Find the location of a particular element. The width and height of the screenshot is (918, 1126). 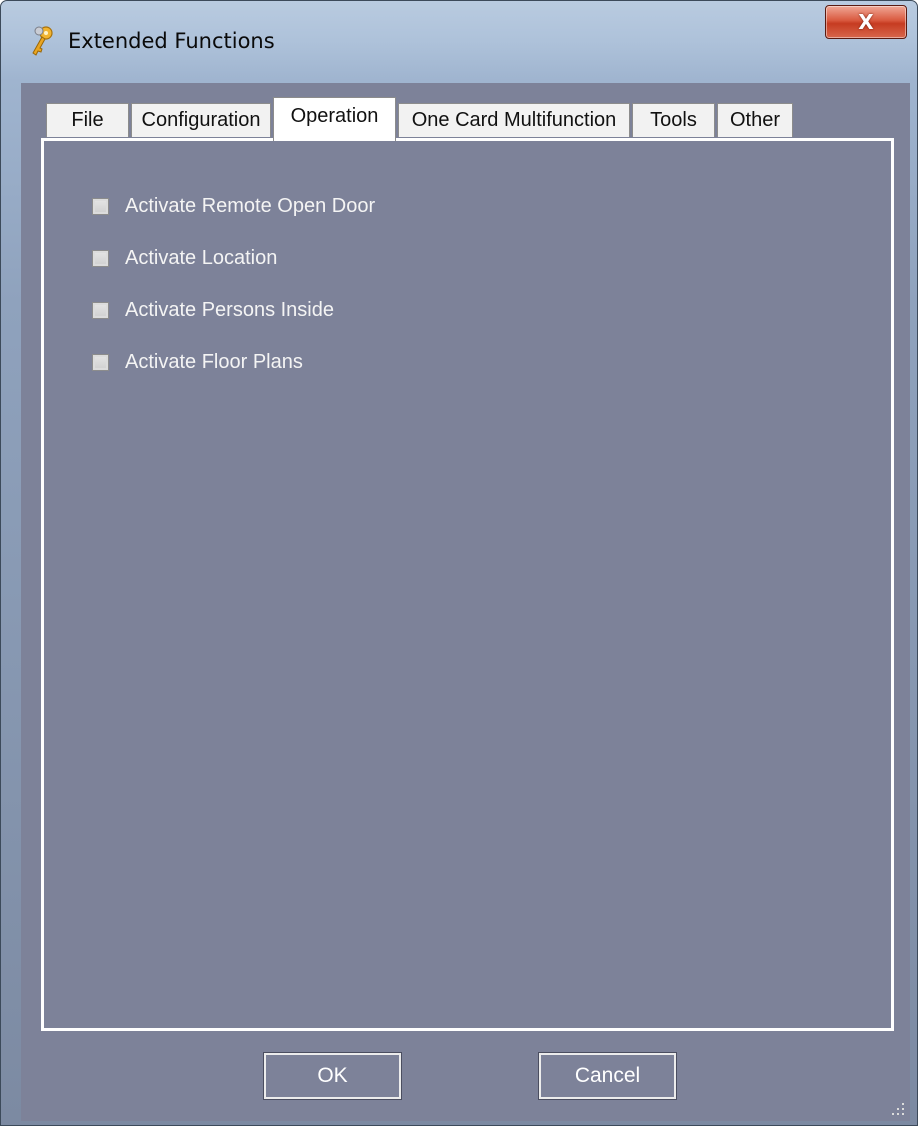

ok-button: OK is located at coordinates (332, 1076).